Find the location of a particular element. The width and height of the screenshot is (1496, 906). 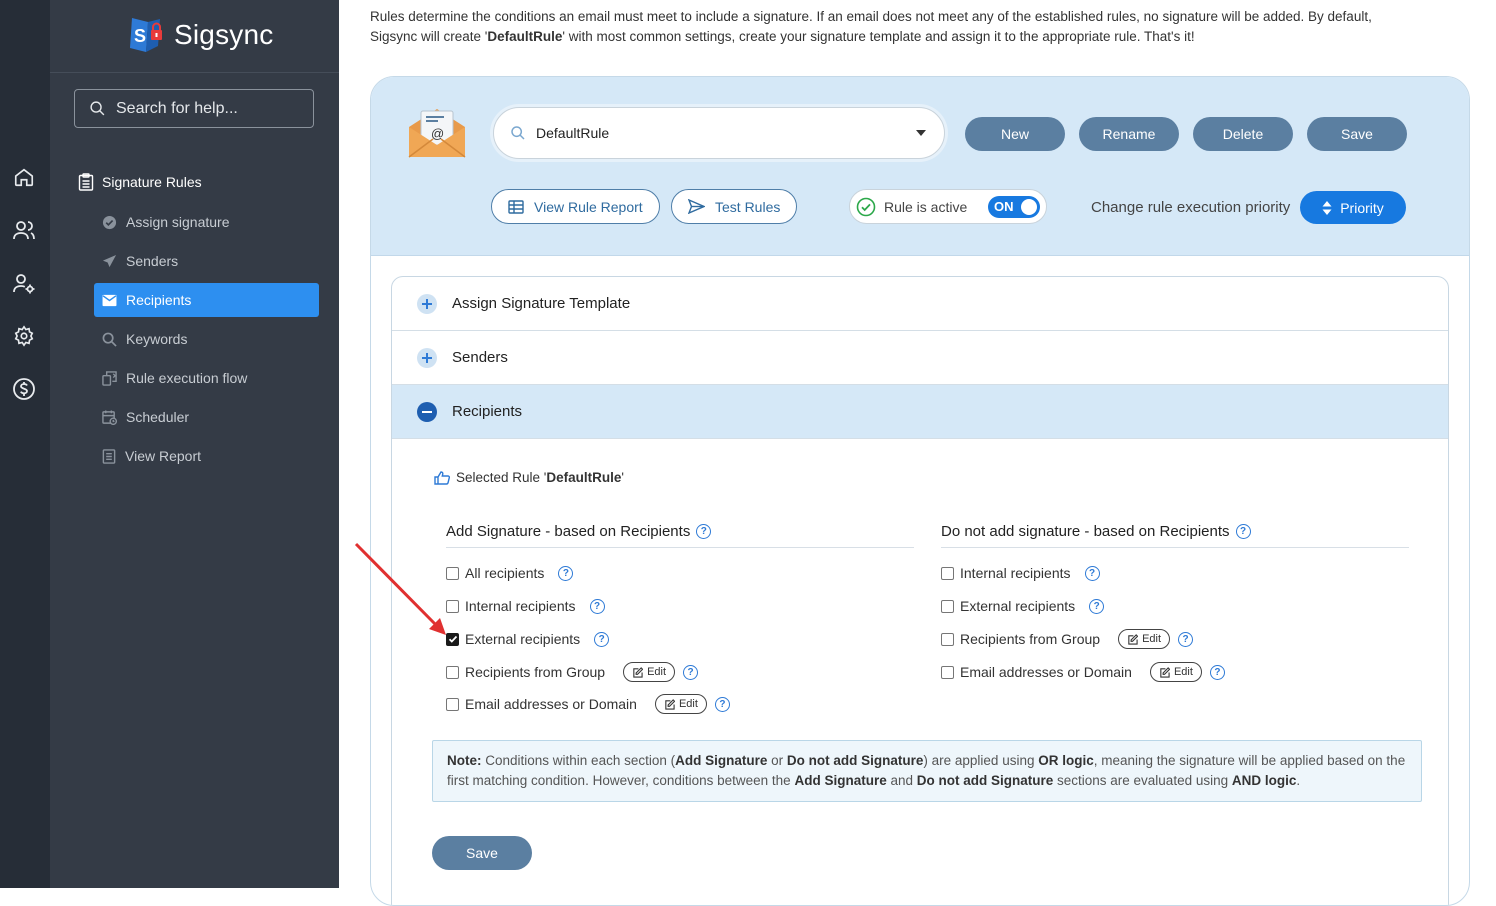

sidebar-item-label: Rule execution flow is located at coordinates (187, 378).